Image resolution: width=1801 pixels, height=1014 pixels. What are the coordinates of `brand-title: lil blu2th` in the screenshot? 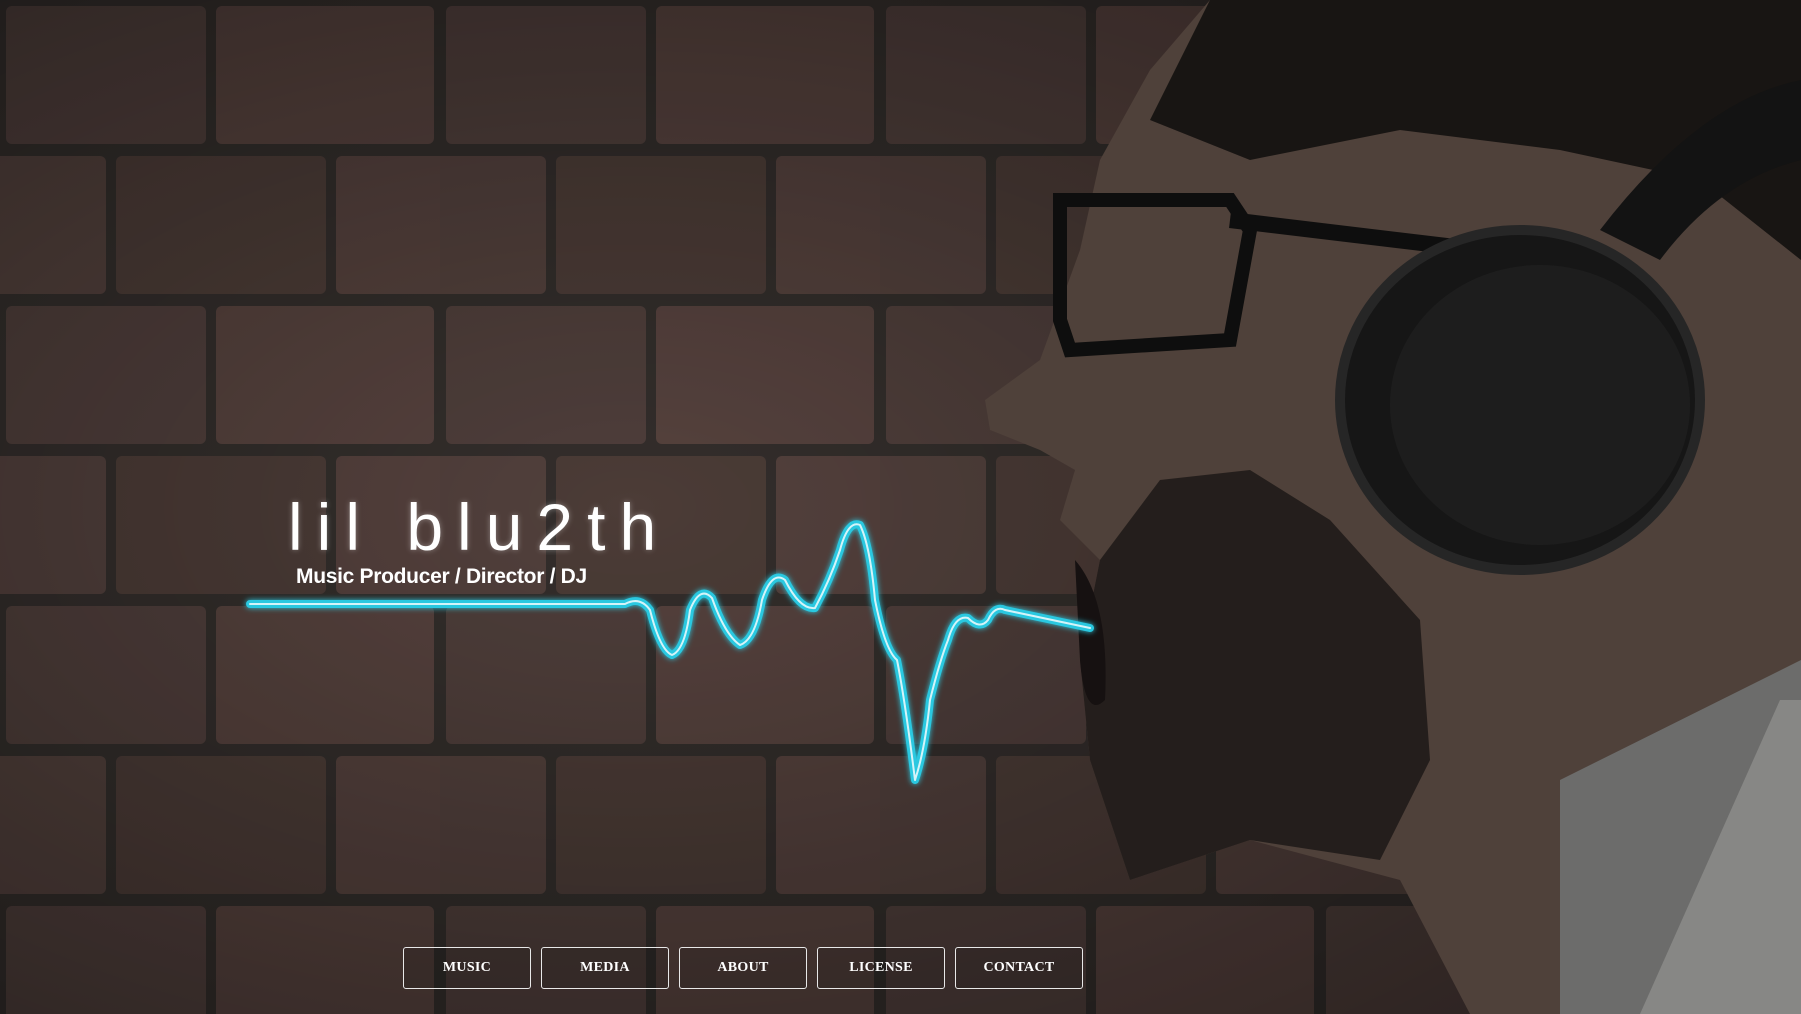 It's located at (479, 527).